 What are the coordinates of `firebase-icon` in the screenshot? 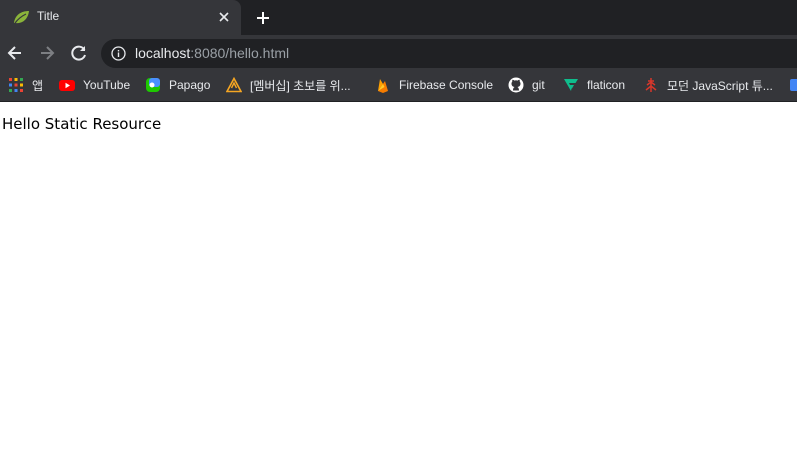 It's located at (383, 86).